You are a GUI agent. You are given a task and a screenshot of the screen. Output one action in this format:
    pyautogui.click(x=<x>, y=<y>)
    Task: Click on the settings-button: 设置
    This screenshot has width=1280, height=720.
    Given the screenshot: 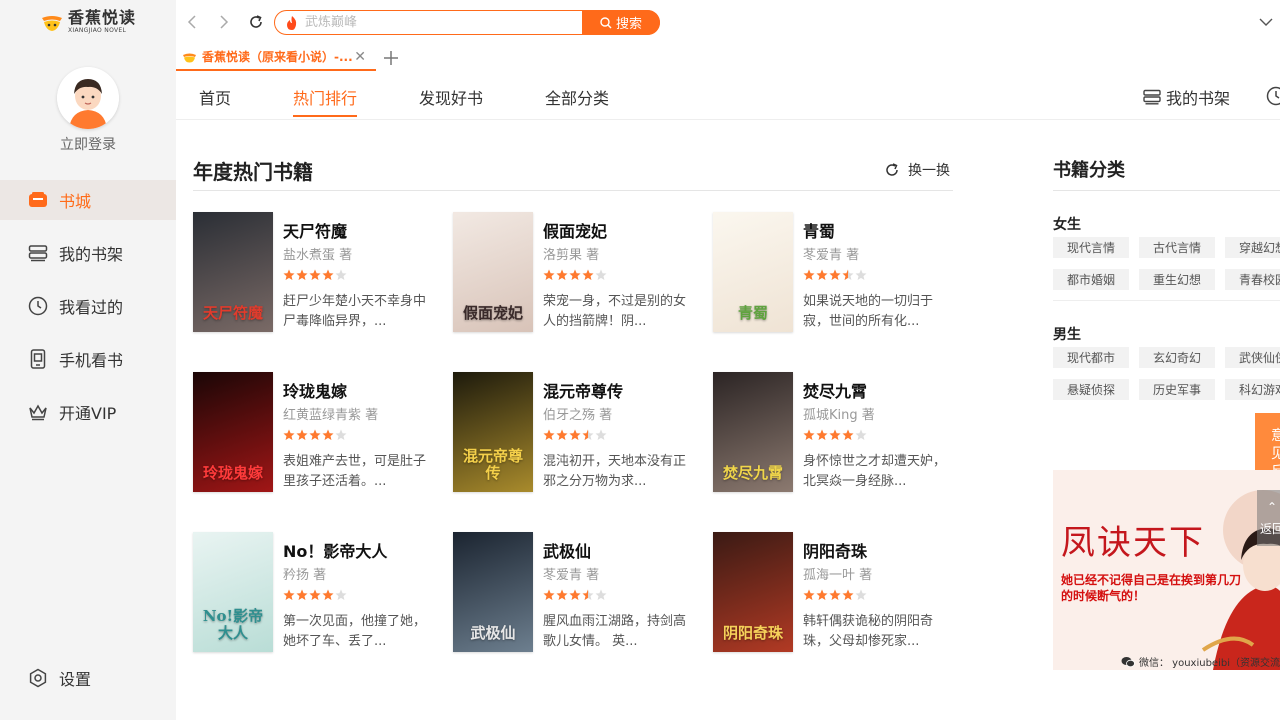 What is the action you would take?
    pyautogui.click(x=59, y=678)
    